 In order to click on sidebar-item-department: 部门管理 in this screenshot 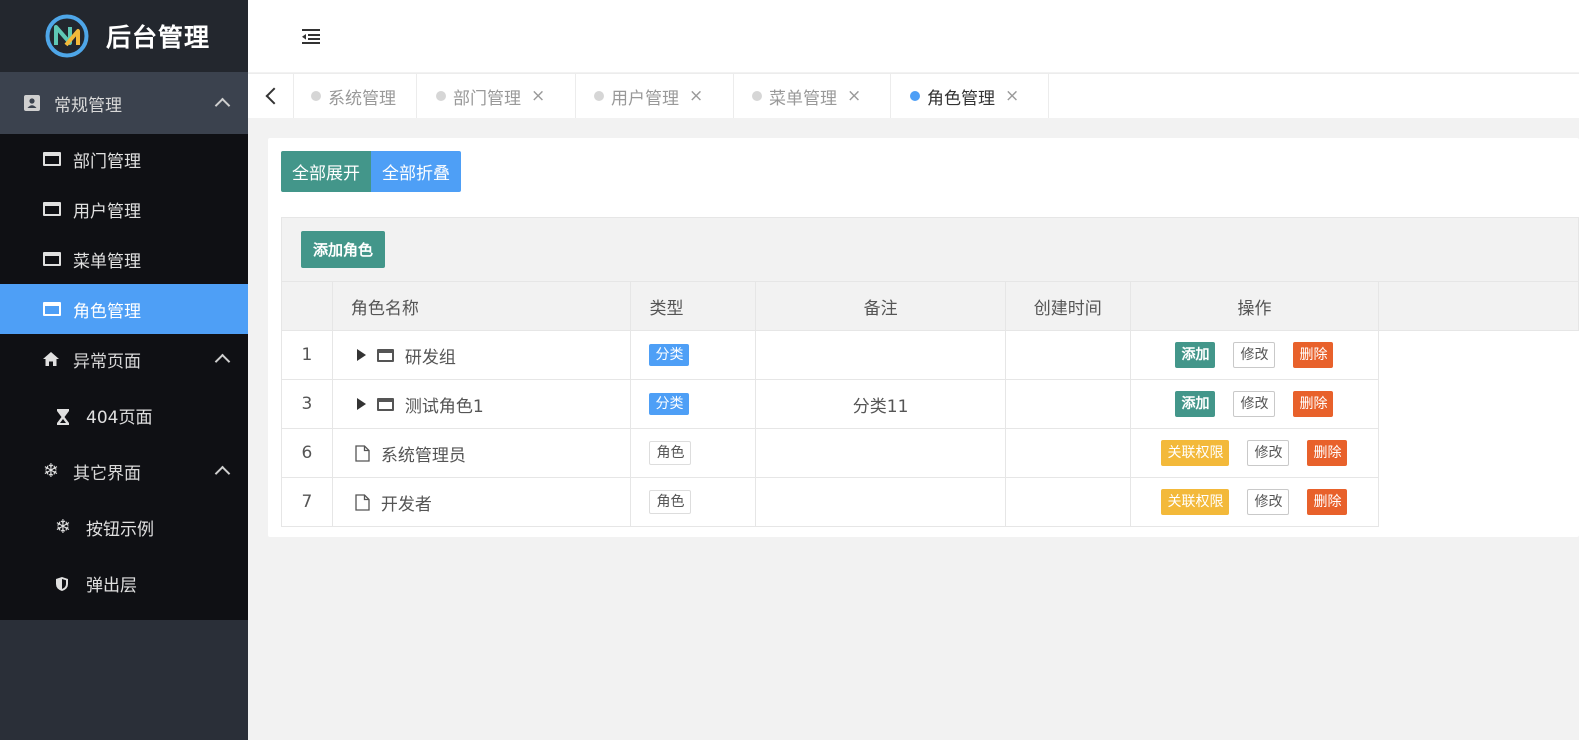, I will do `click(124, 159)`.